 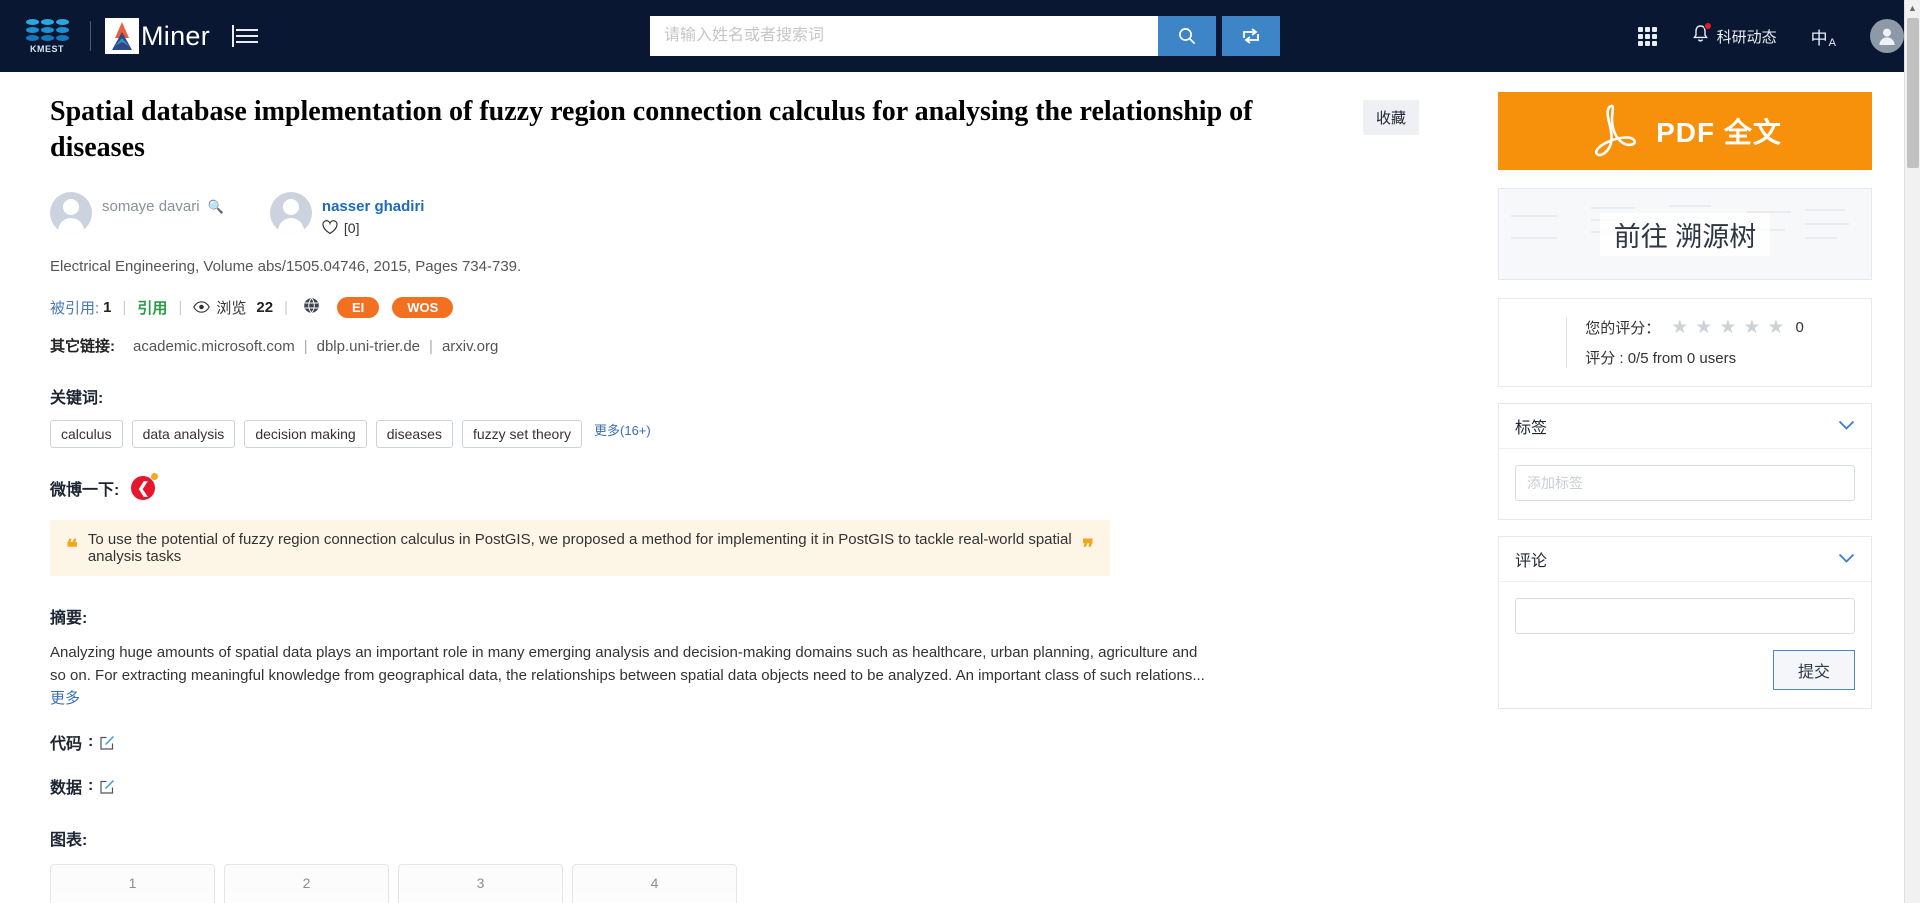 What do you see at coordinates (622, 429) in the screenshot?
I see `keywords-more-link: 更多(16+)` at bounding box center [622, 429].